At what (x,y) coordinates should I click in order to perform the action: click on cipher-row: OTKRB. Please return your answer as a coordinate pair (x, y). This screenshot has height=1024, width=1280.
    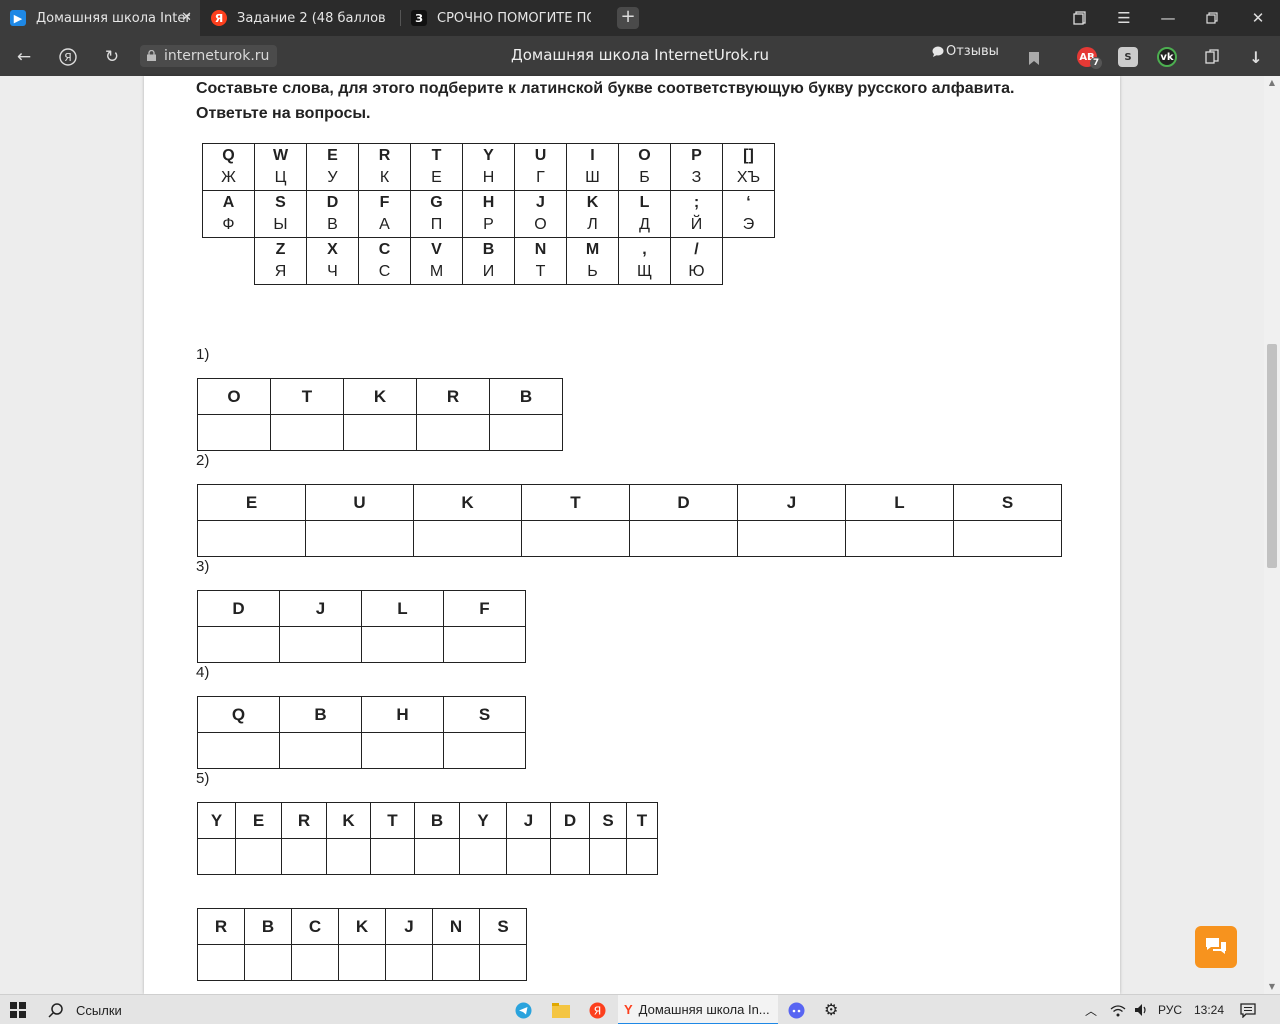
    Looking at the image, I should click on (380, 396).